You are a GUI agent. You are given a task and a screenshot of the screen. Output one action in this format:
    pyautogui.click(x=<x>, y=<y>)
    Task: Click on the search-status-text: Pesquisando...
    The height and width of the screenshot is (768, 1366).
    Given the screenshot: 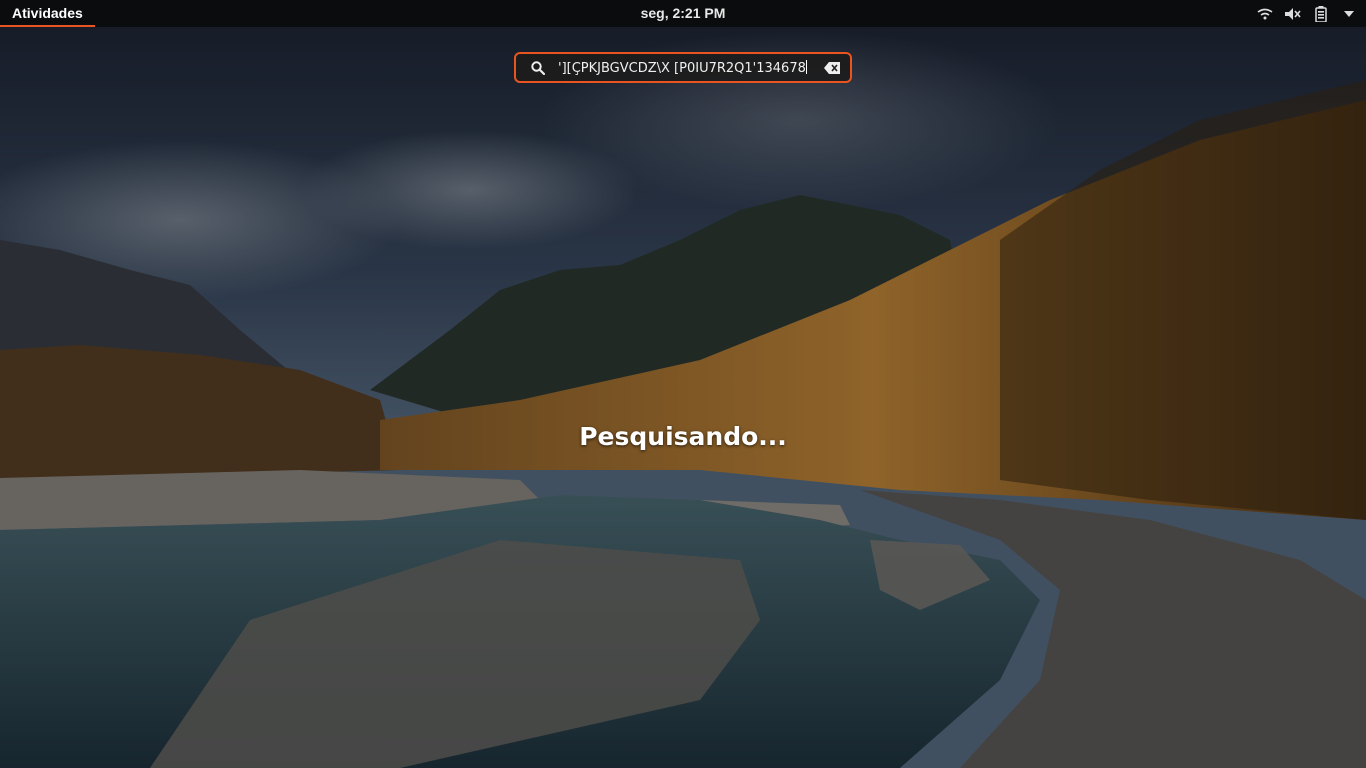 What is the action you would take?
    pyautogui.click(x=683, y=436)
    